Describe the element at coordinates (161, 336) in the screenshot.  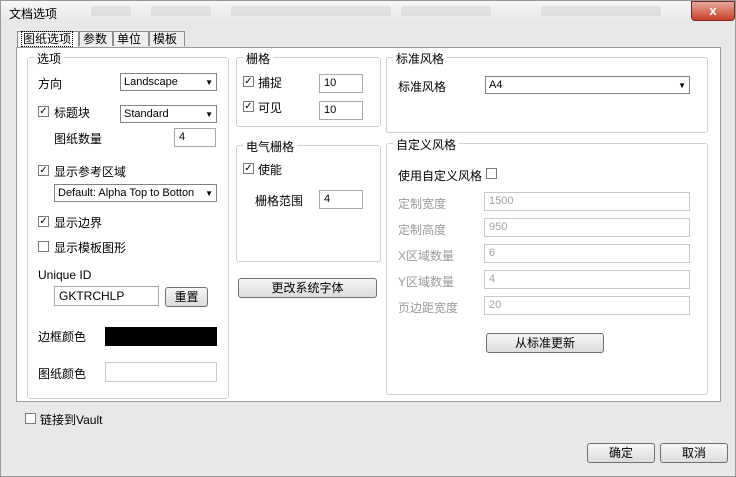
I see `border-color-swatch` at that location.